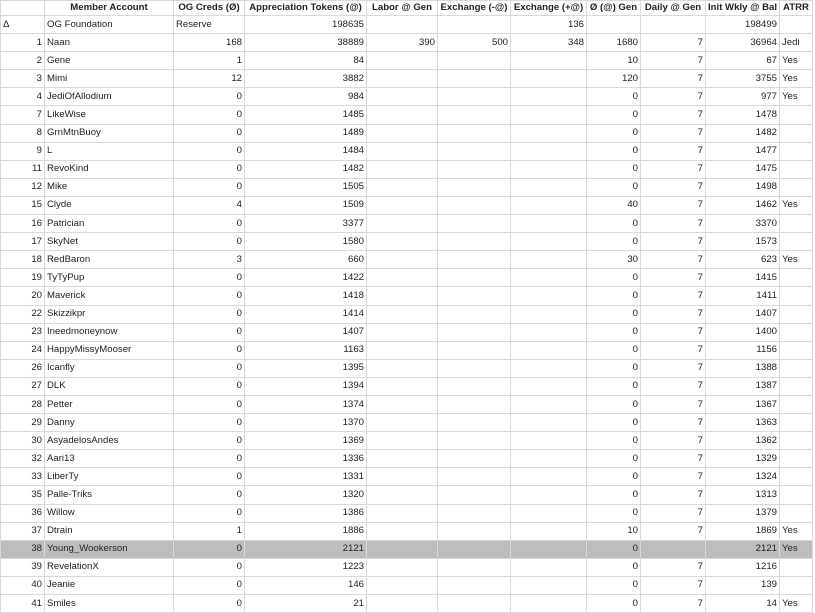 The height and width of the screenshot is (613, 815). Describe the element at coordinates (22, 332) in the screenshot. I see `cell-index: 23` at that location.